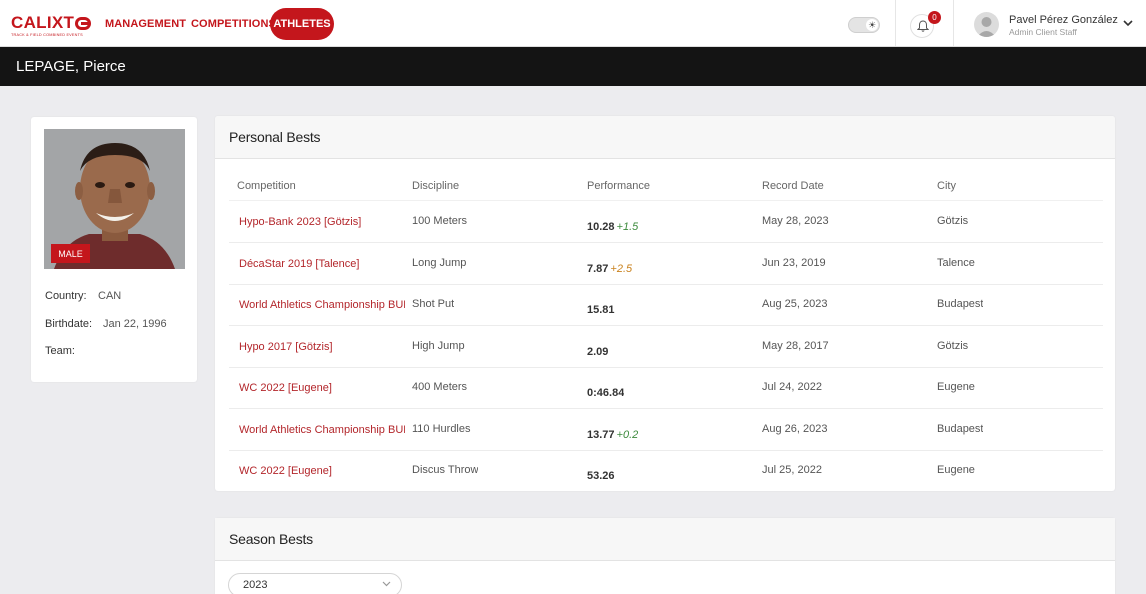  What do you see at coordinates (110, 296) in the screenshot?
I see `country-value: CAN` at bounding box center [110, 296].